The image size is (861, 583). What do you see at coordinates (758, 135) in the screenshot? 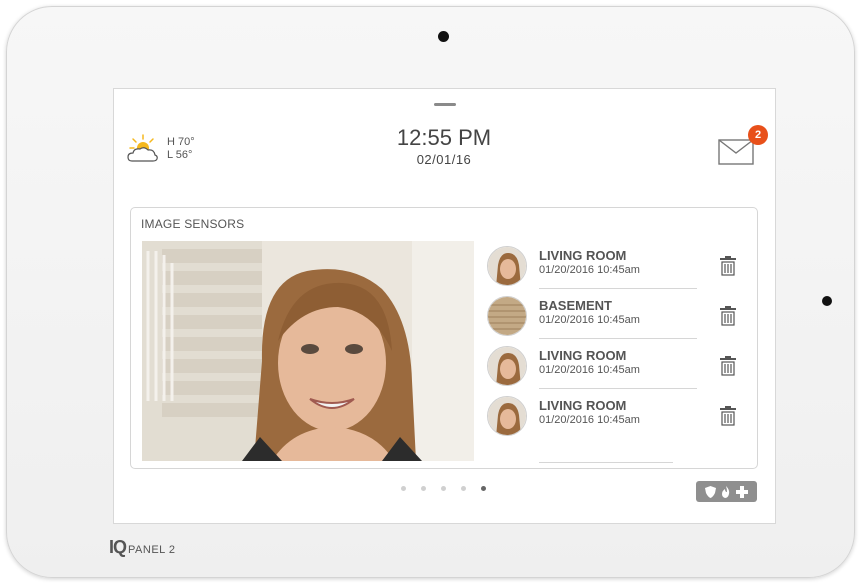
I see `unread-badge: 2` at bounding box center [758, 135].